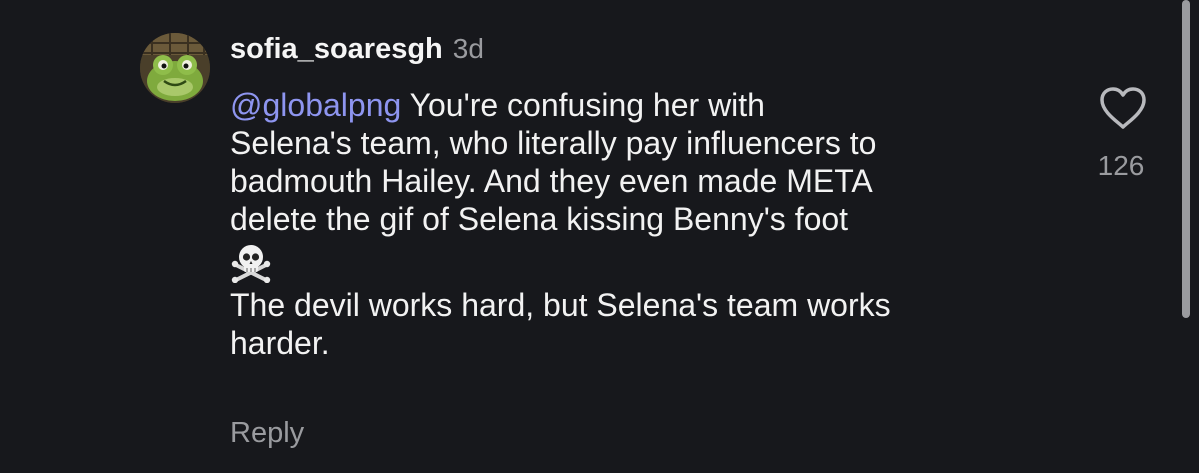  I want to click on frog-avatar-icon, so click(175, 68).